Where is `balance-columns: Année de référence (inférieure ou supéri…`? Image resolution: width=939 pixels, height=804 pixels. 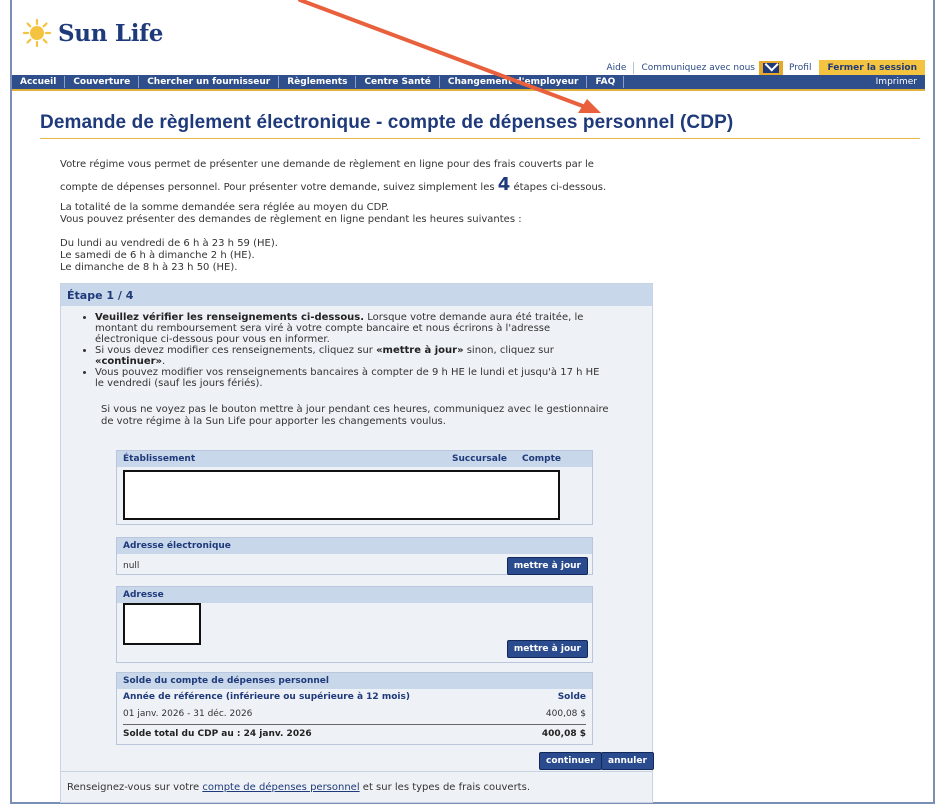
balance-columns: Année de référence (inférieure ou supéri… is located at coordinates (354, 697).